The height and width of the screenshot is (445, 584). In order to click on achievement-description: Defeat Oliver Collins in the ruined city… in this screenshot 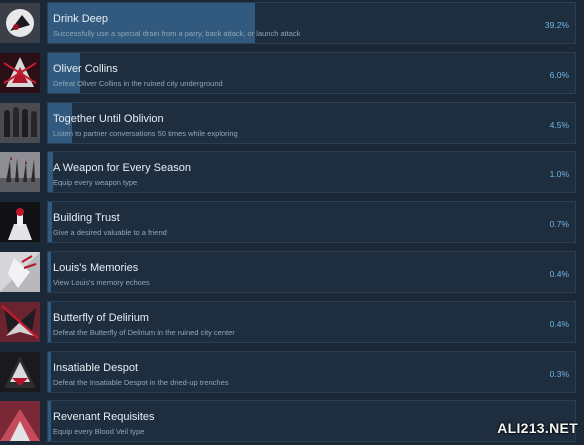, I will do `click(138, 83)`.